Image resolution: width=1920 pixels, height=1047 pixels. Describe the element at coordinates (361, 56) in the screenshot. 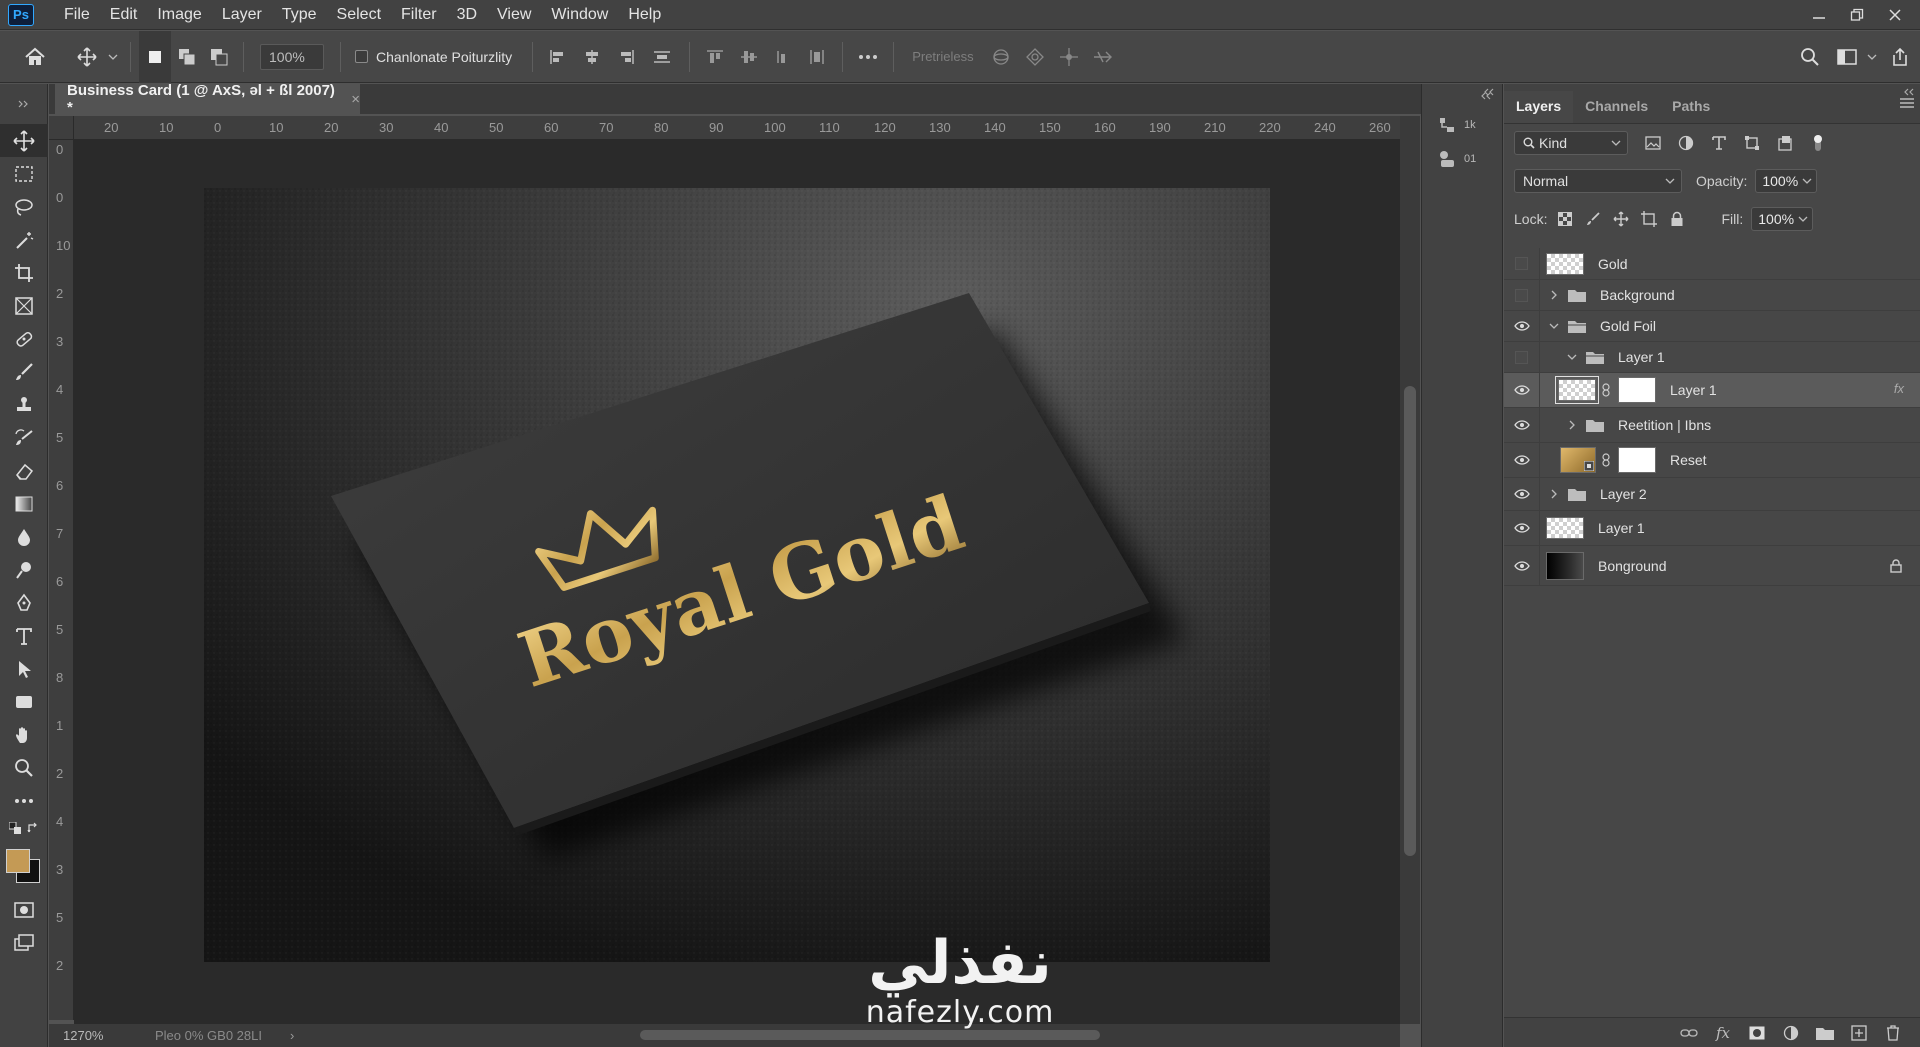

I see `checkbox` at that location.